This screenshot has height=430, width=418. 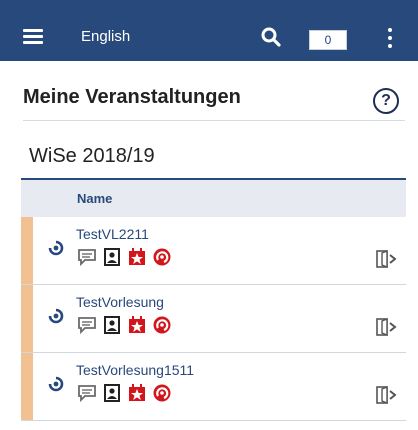 I want to click on table-header: Name, so click(x=213, y=197).